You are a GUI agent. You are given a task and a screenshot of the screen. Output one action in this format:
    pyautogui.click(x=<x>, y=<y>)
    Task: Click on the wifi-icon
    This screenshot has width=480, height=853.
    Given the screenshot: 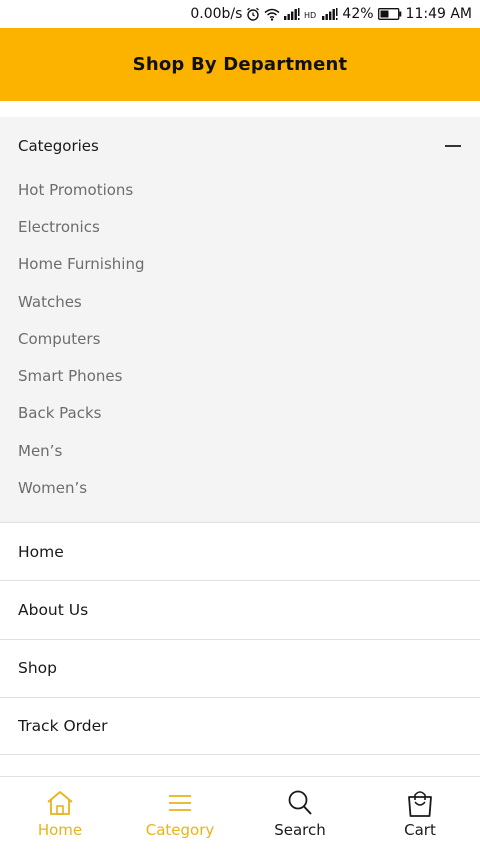 What is the action you would take?
    pyautogui.click(x=272, y=14)
    